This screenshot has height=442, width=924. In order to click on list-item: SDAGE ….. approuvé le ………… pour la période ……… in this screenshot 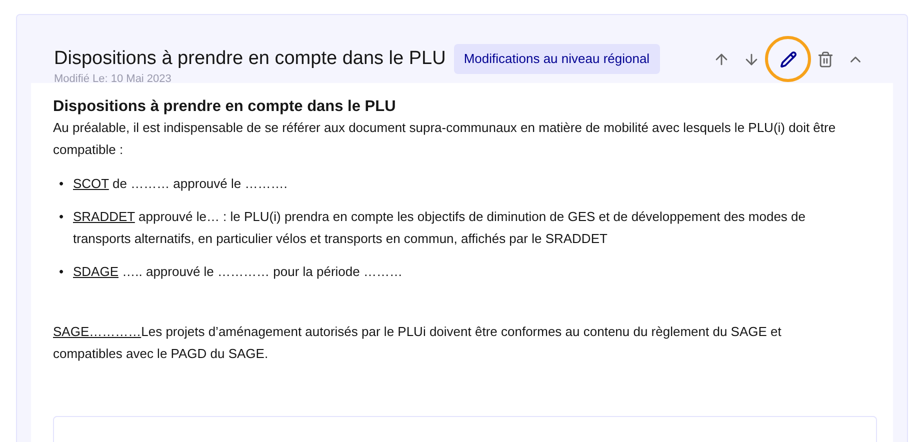, I will do `click(237, 272)`.